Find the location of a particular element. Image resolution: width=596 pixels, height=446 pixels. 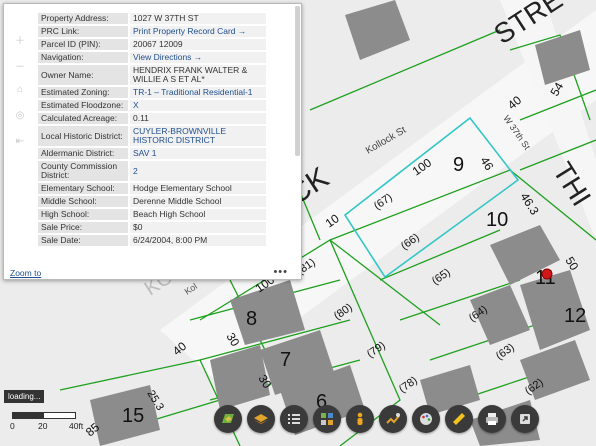

parcel-label: 7 is located at coordinates (285, 360).